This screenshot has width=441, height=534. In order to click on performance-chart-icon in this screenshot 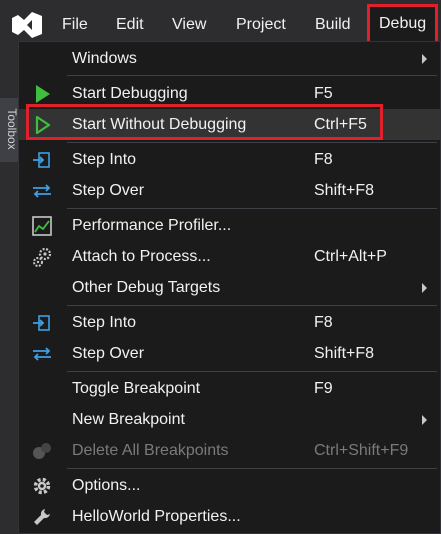, I will do `click(42, 226)`.